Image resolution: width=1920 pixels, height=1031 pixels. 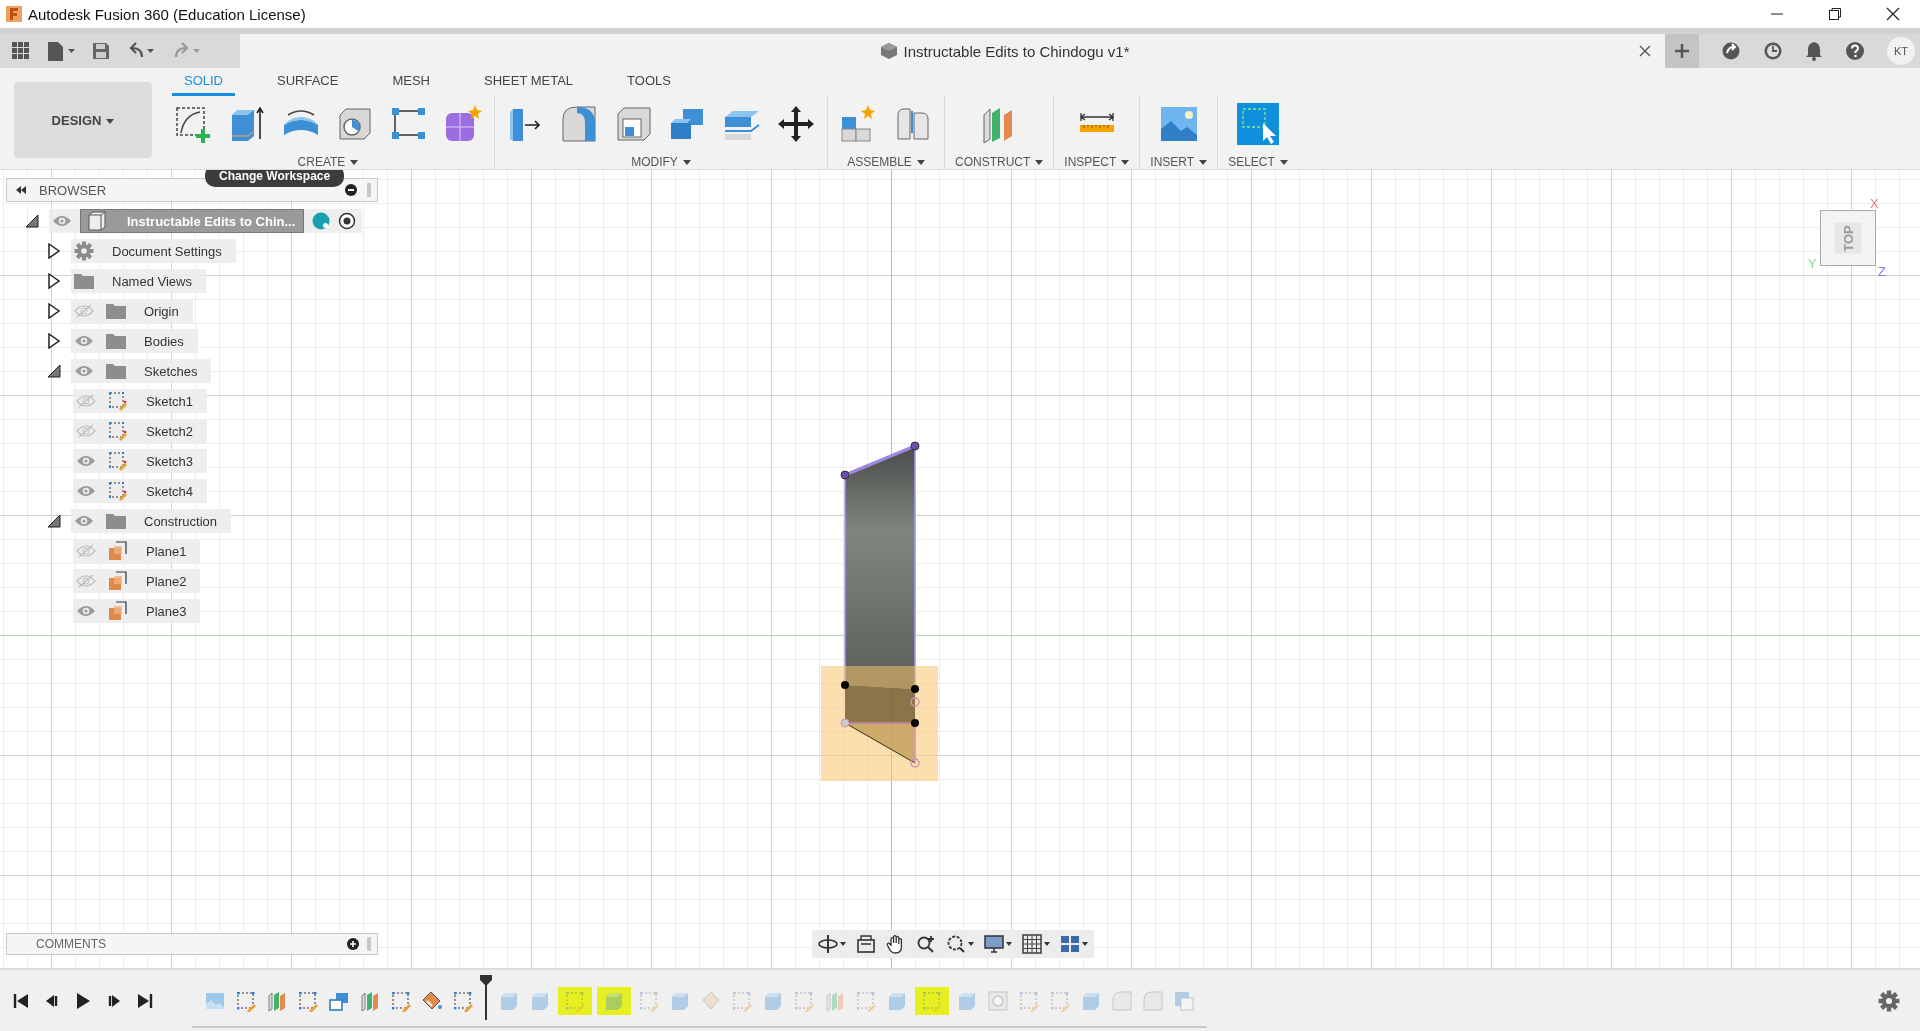 What do you see at coordinates (275, 178) in the screenshot?
I see `tooltip: Change Workspace` at bounding box center [275, 178].